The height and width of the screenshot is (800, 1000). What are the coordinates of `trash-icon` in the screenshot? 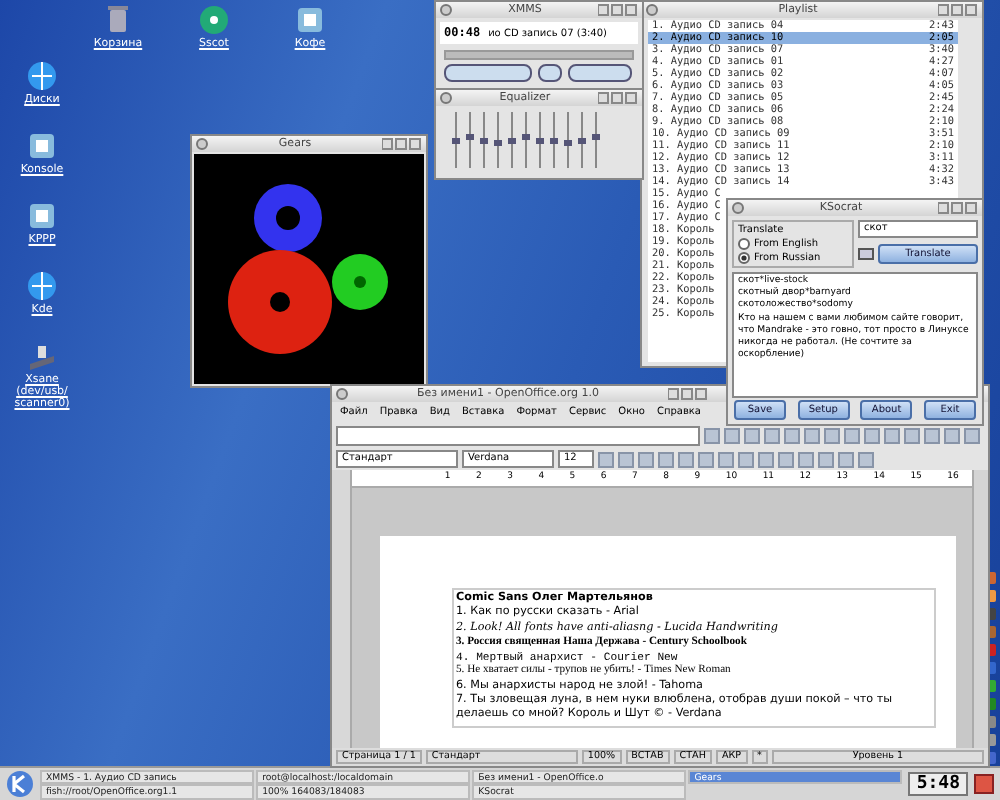 It's located at (118, 20).